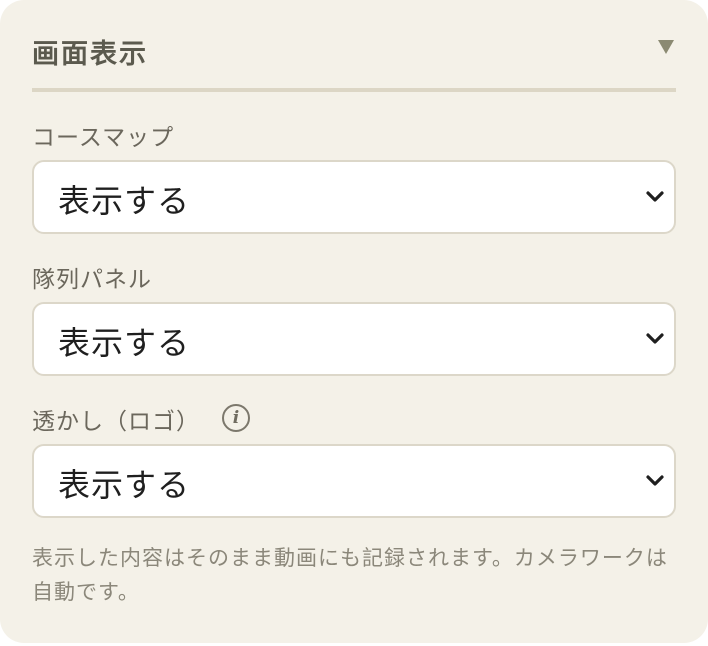 The width and height of the screenshot is (708, 646). Describe the element at coordinates (354, 481) in the screenshot. I see `watermark-select: 表示する` at that location.